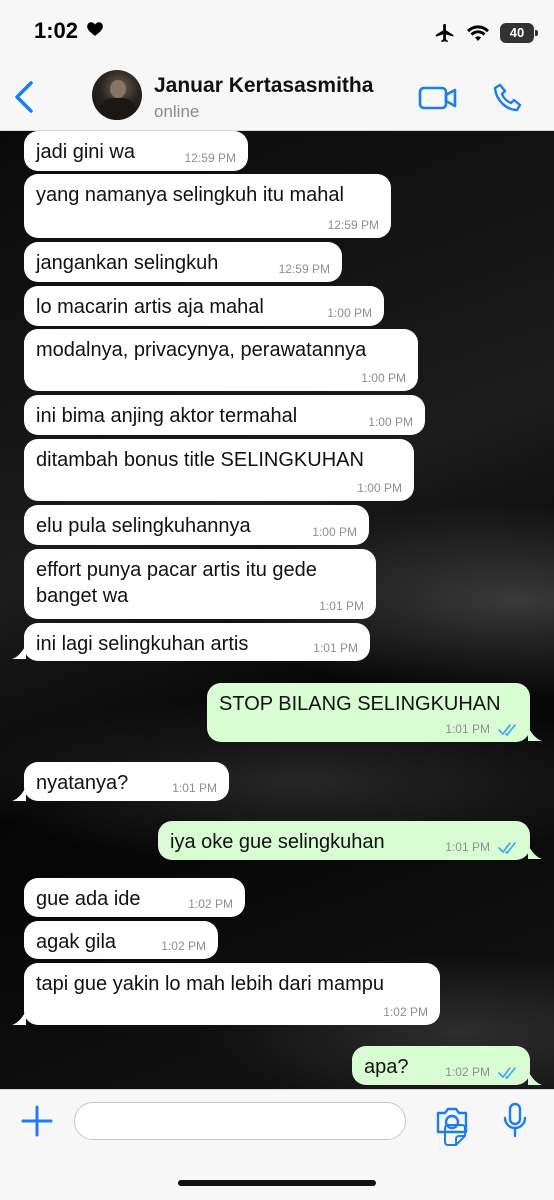  Describe the element at coordinates (85, 152) in the screenshot. I see `message-text: jadi gini wa` at that location.